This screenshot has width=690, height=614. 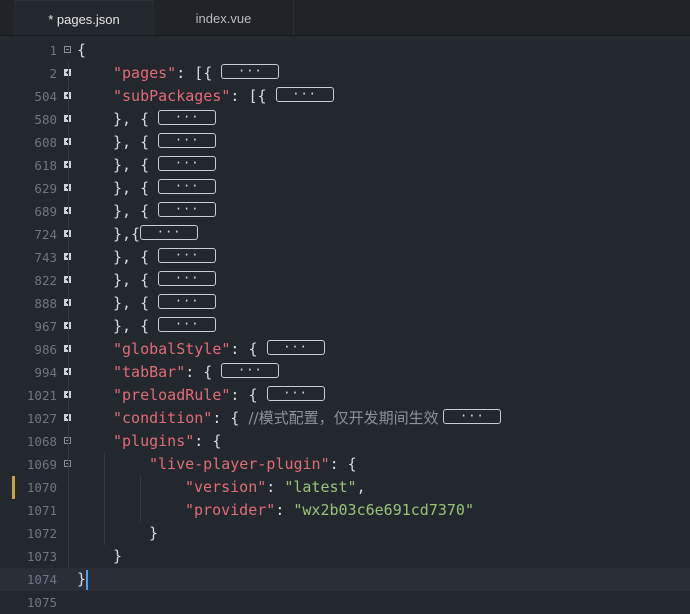 What do you see at coordinates (41, 579) in the screenshot?
I see `line-number: 1074` at bounding box center [41, 579].